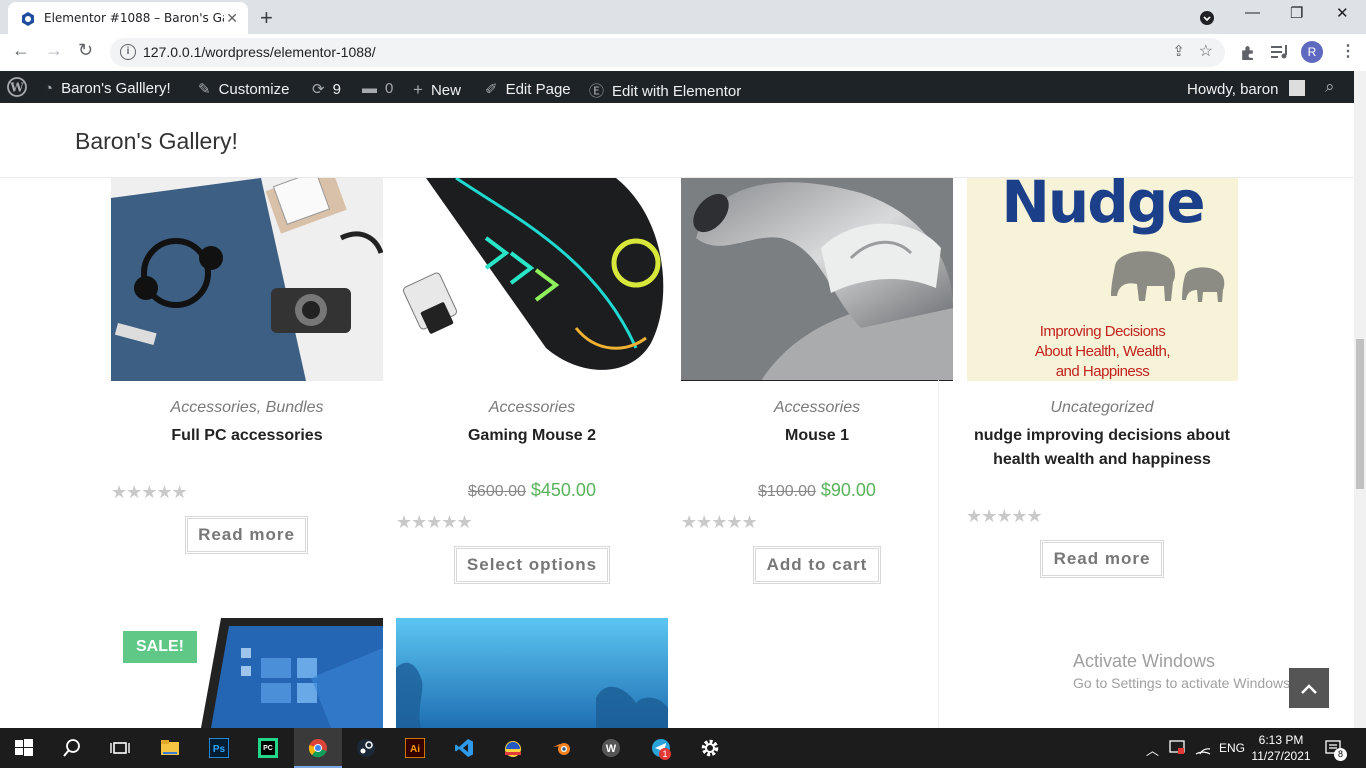  I want to click on search-icon: ⌕, so click(1330, 87).